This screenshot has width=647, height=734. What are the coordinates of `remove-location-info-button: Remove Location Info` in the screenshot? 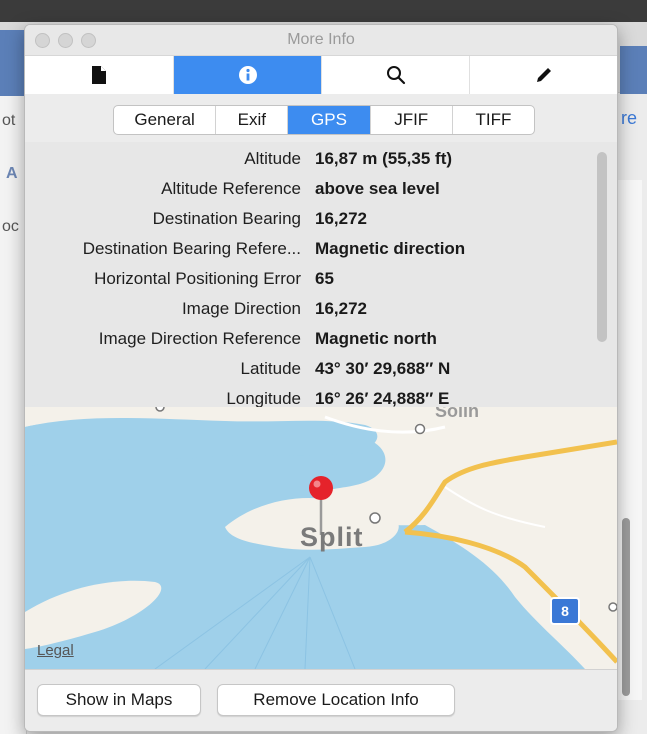 It's located at (336, 700).